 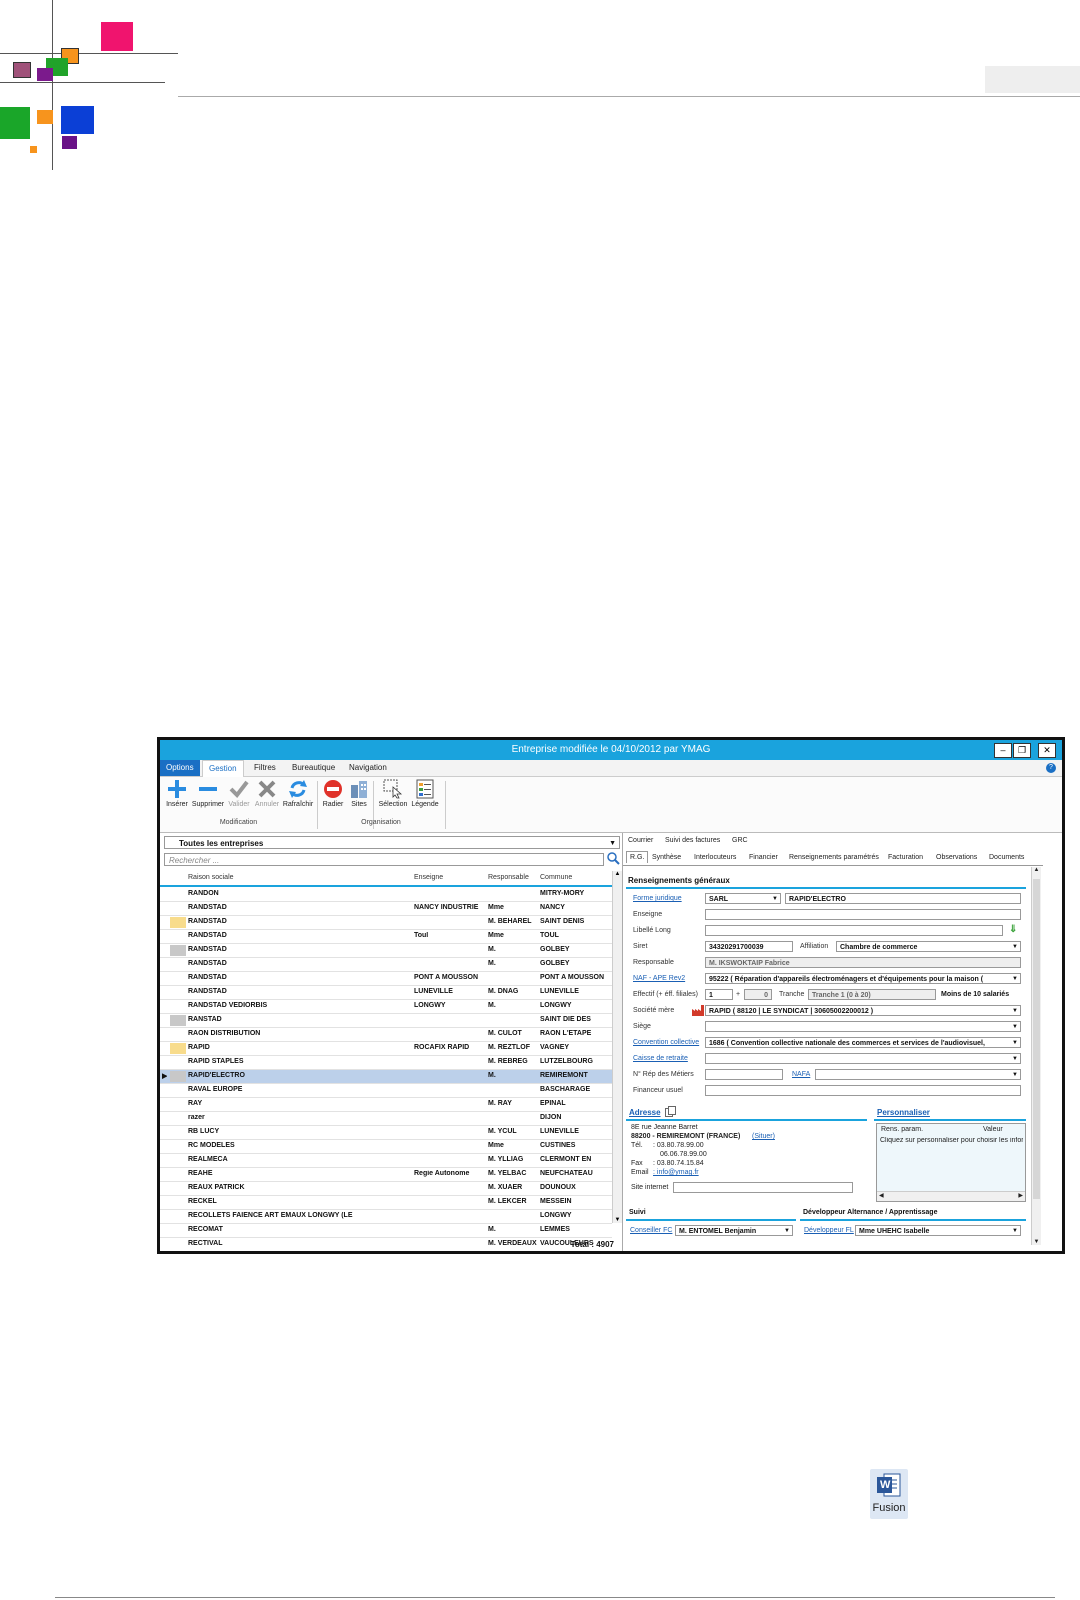 What do you see at coordinates (637, 857) in the screenshot?
I see `tab-rg: R.G.` at bounding box center [637, 857].